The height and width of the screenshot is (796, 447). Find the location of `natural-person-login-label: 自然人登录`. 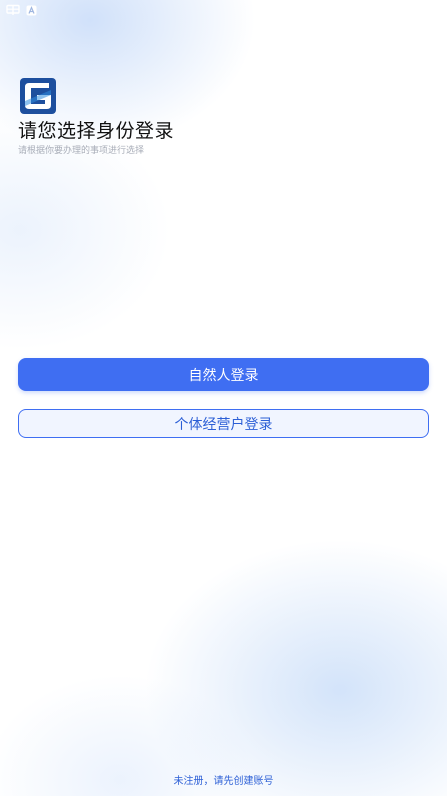

natural-person-login-label: 自然人登录 is located at coordinates (223, 375).